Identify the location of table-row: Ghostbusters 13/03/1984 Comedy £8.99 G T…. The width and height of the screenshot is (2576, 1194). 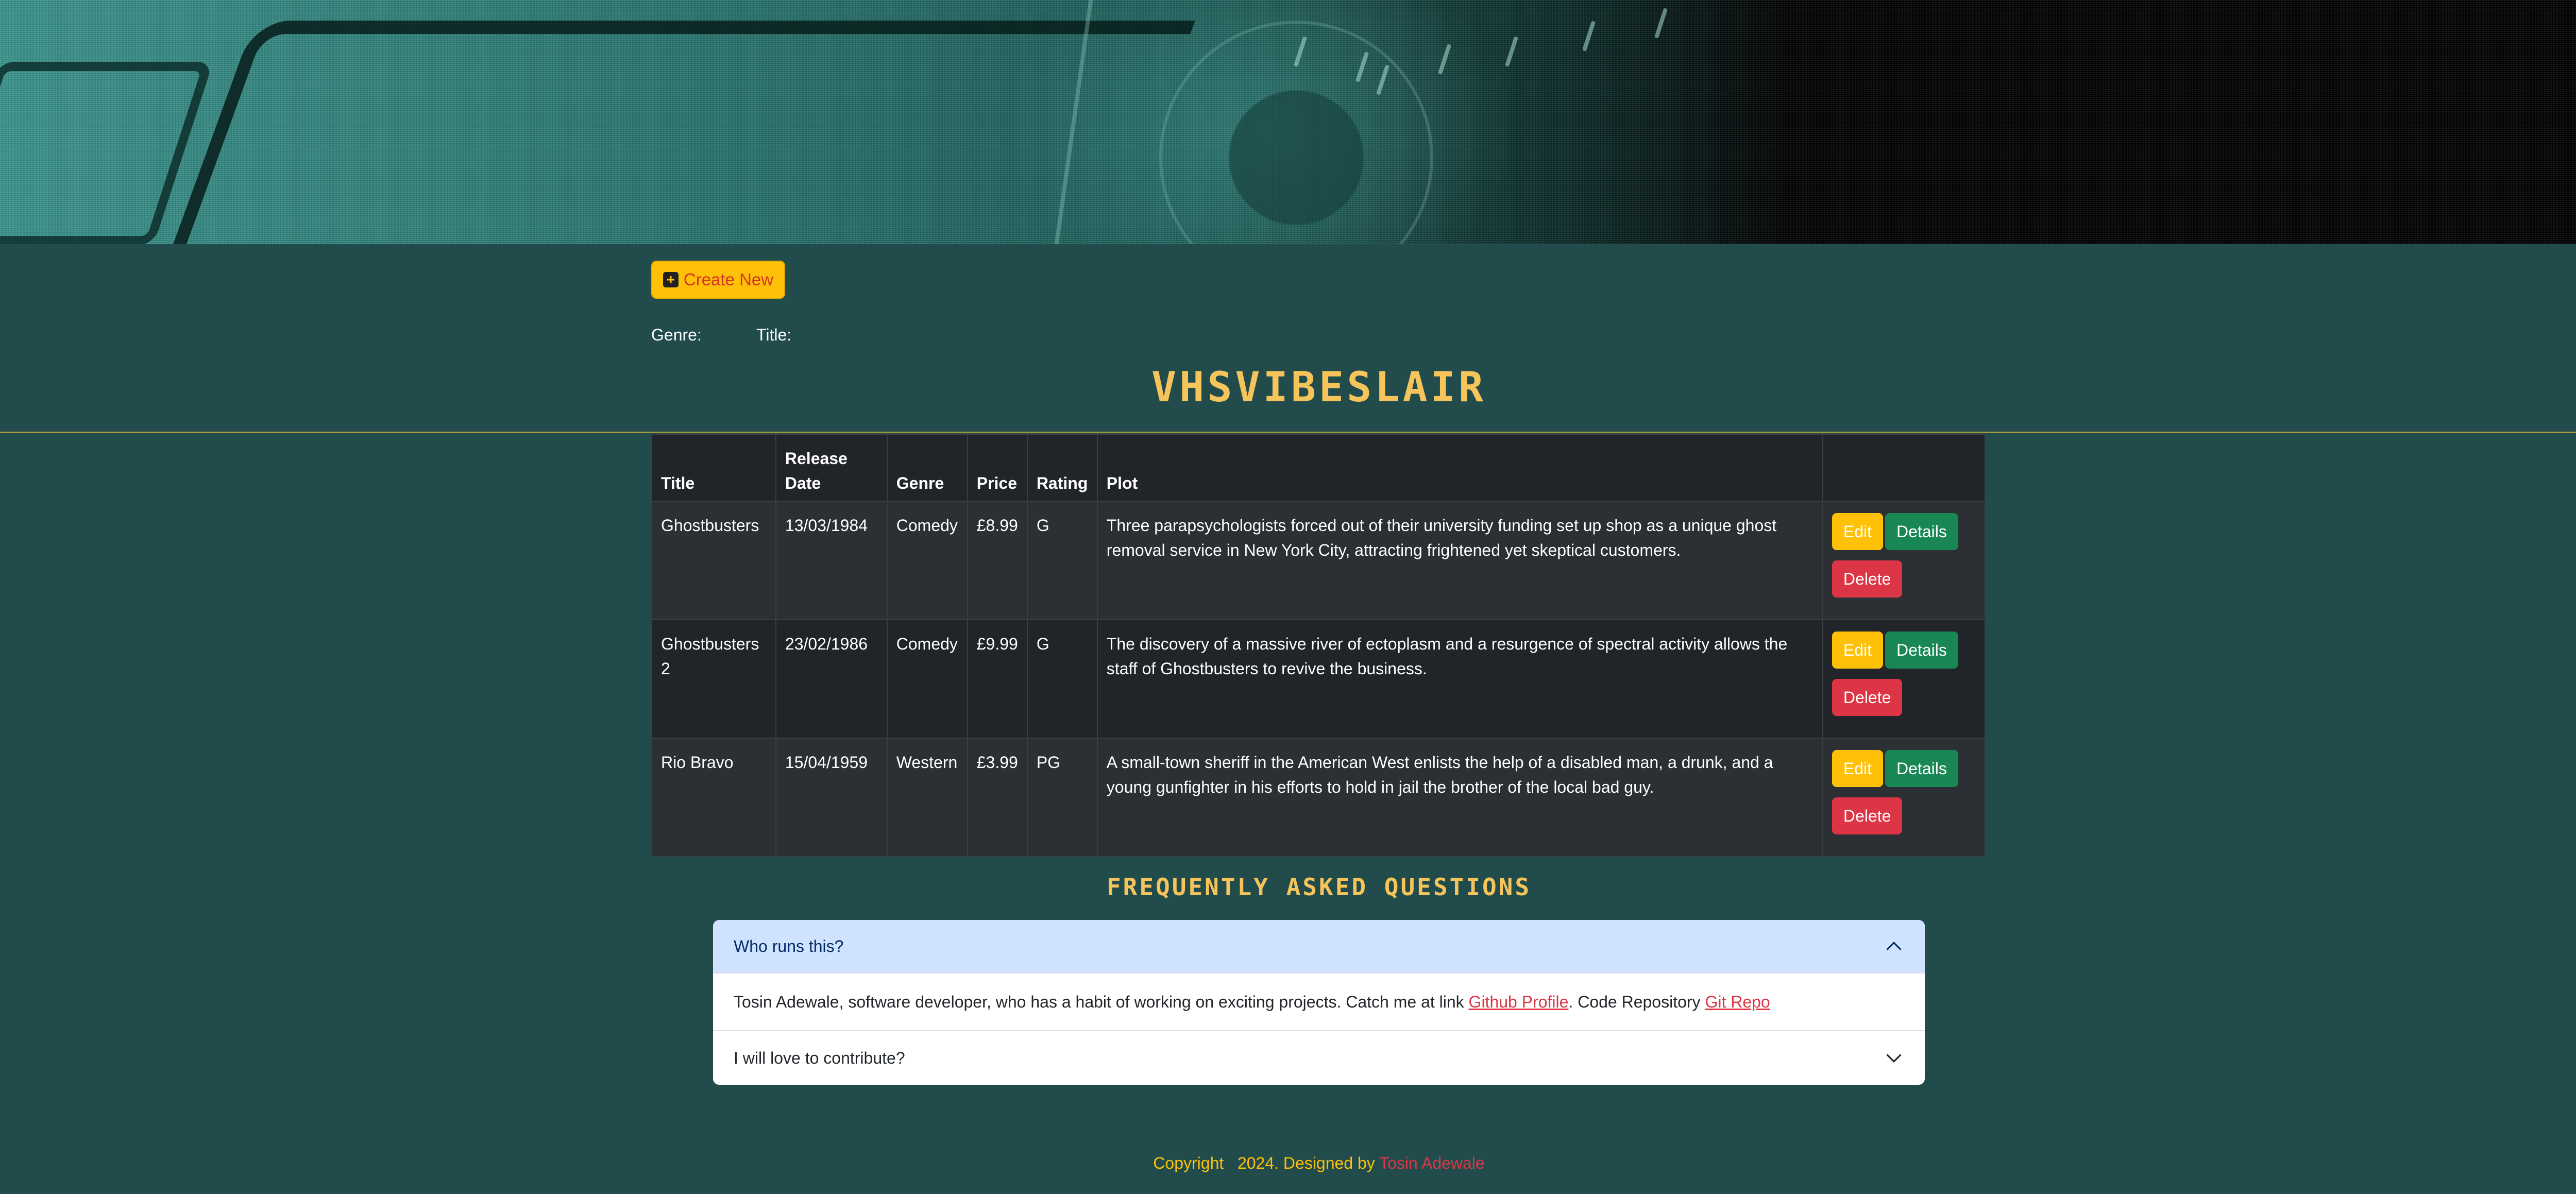
(1318, 560).